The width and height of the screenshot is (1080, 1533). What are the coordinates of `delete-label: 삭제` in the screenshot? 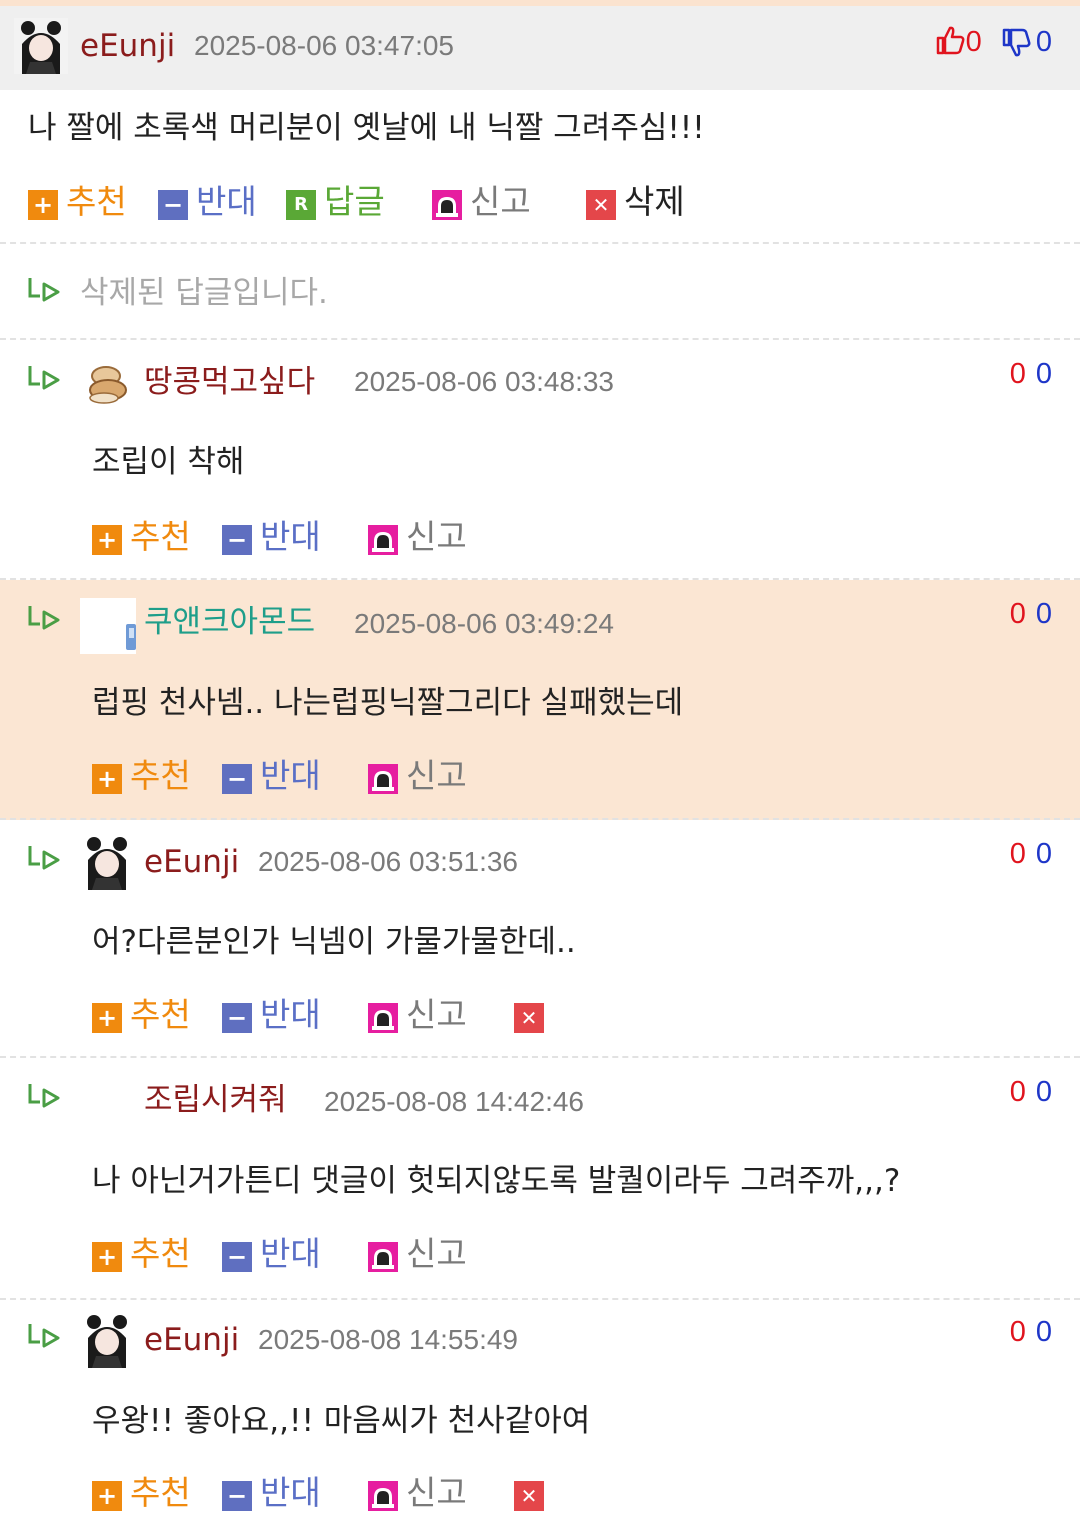 It's located at (654, 201).